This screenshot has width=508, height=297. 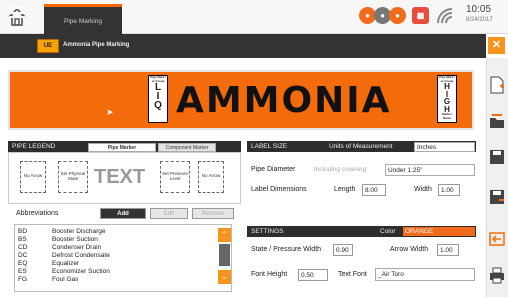 I want to click on abbr-code: FG, so click(x=23, y=279).